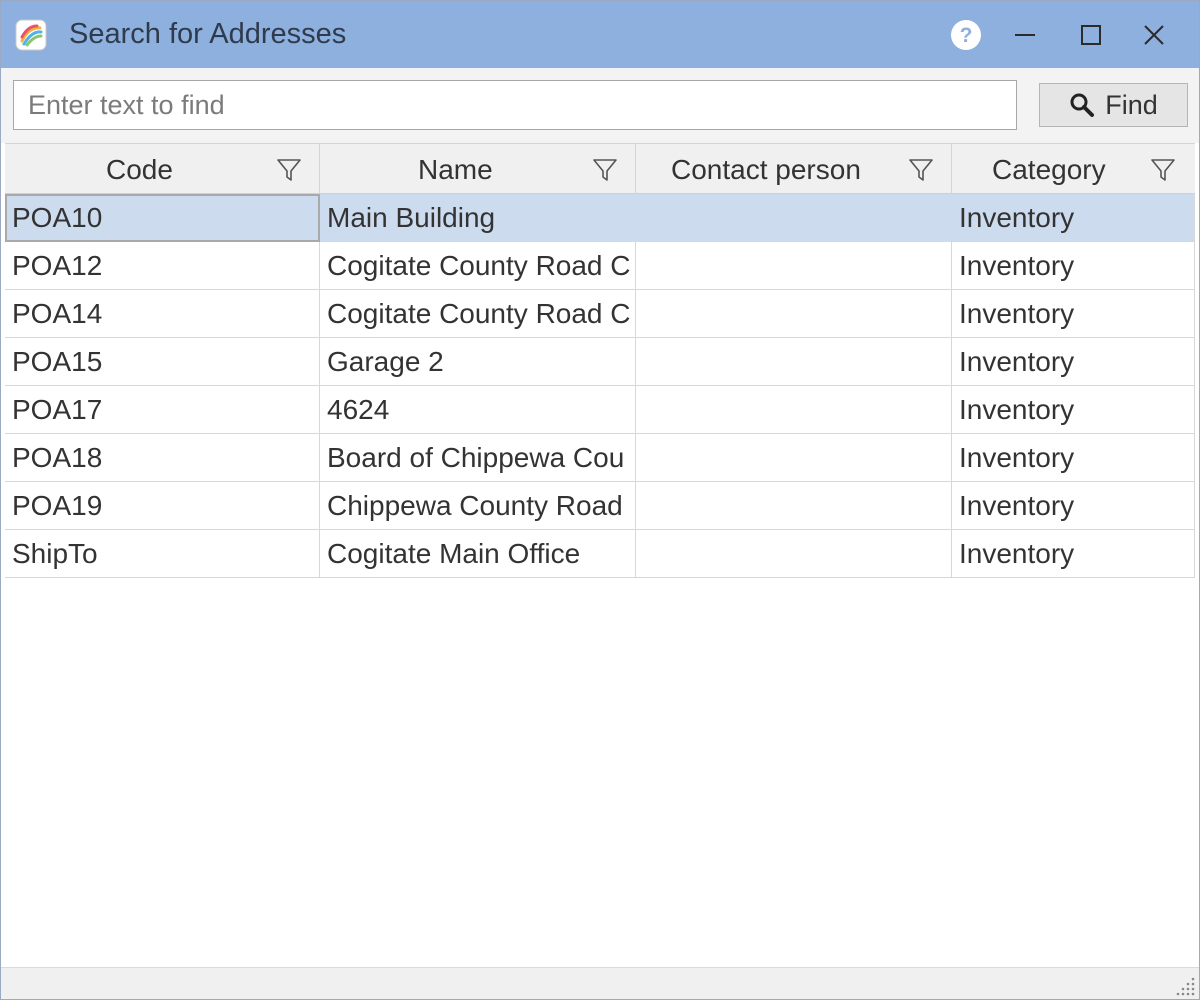 The image size is (1200, 1000). I want to click on minimize-button, so click(1025, 35).